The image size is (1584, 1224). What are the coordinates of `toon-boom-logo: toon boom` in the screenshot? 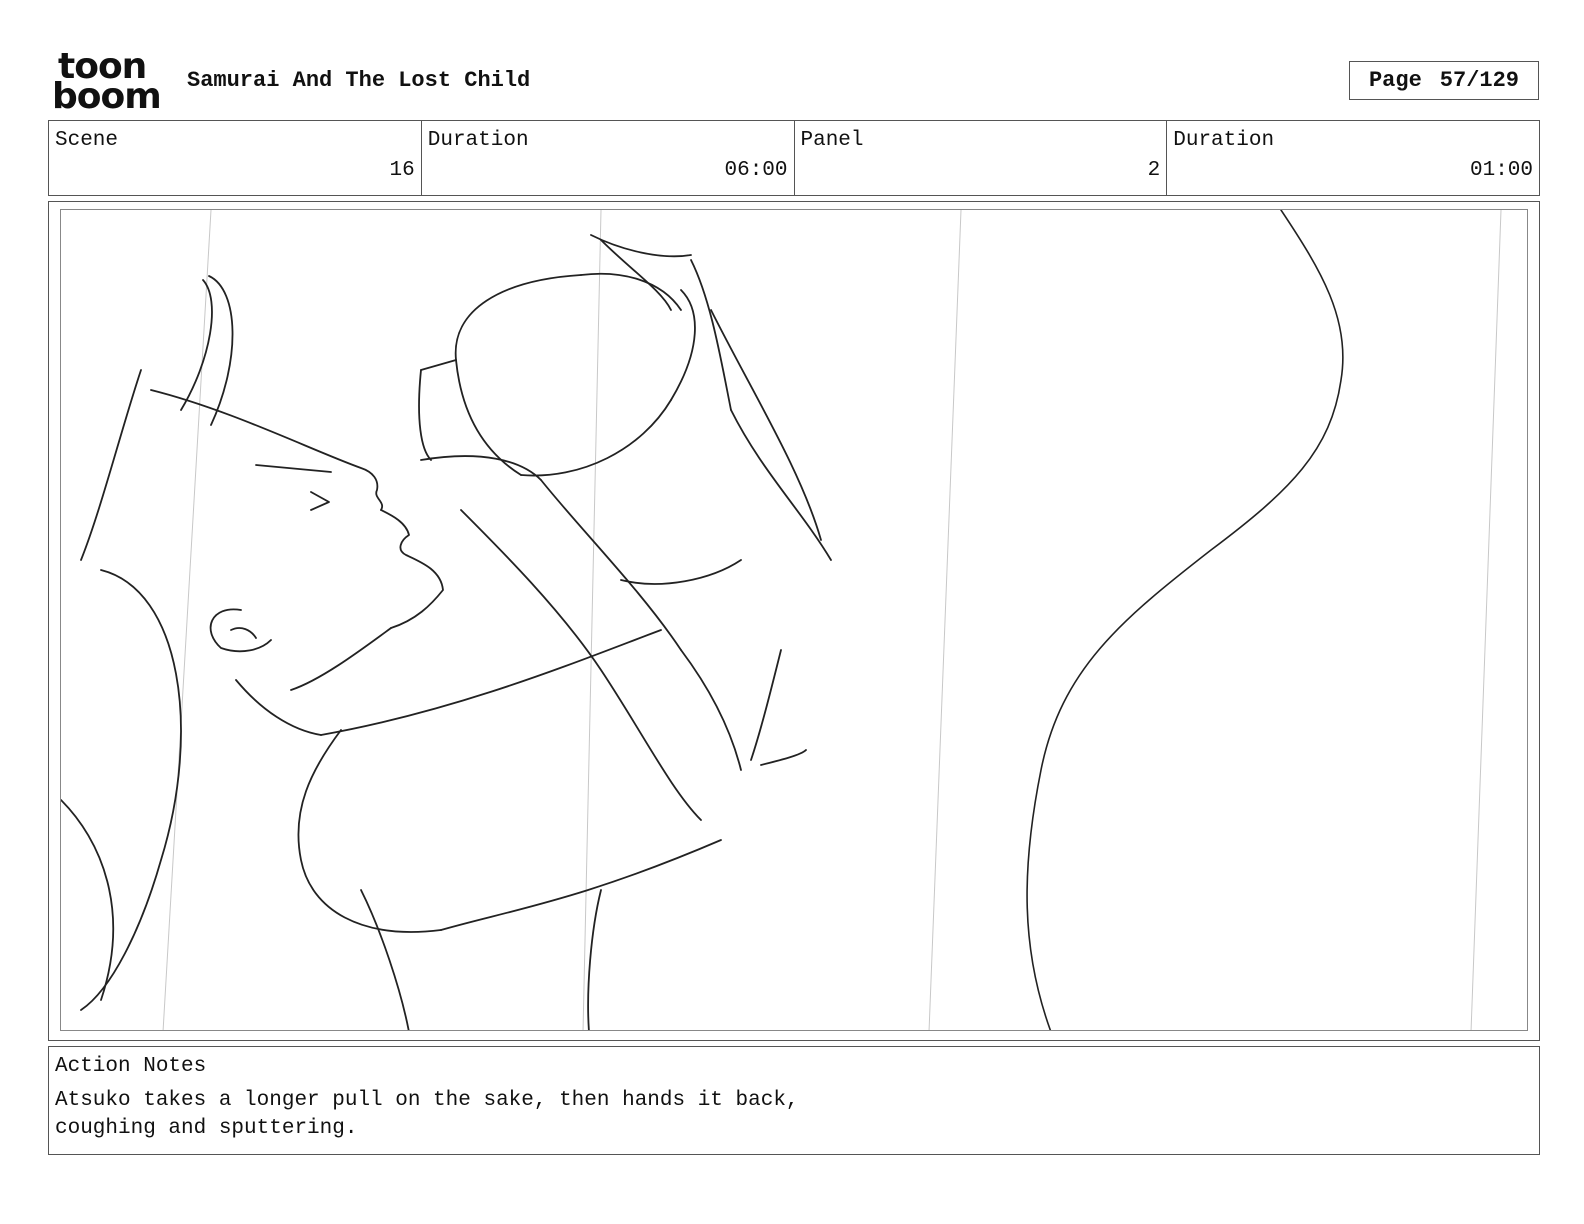 It's located at (108, 83).